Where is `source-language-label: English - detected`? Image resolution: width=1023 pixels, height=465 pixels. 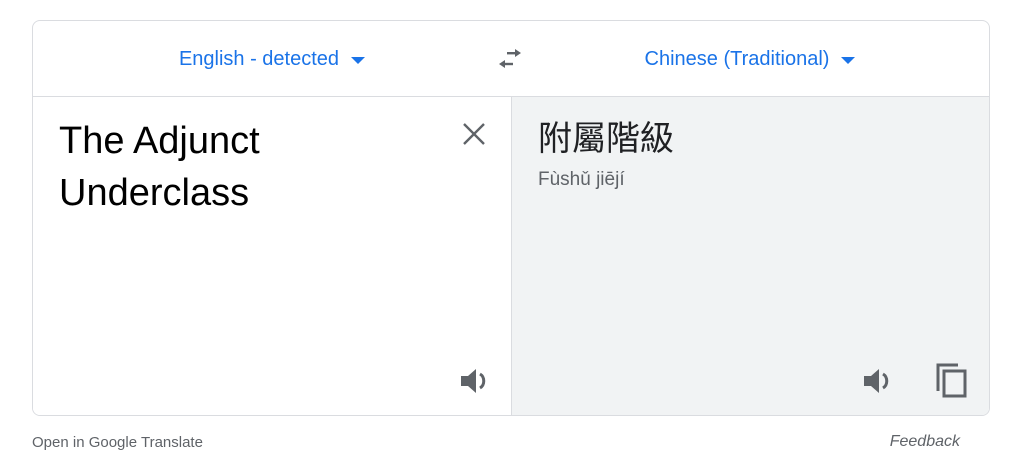 source-language-label: English - detected is located at coordinates (259, 58).